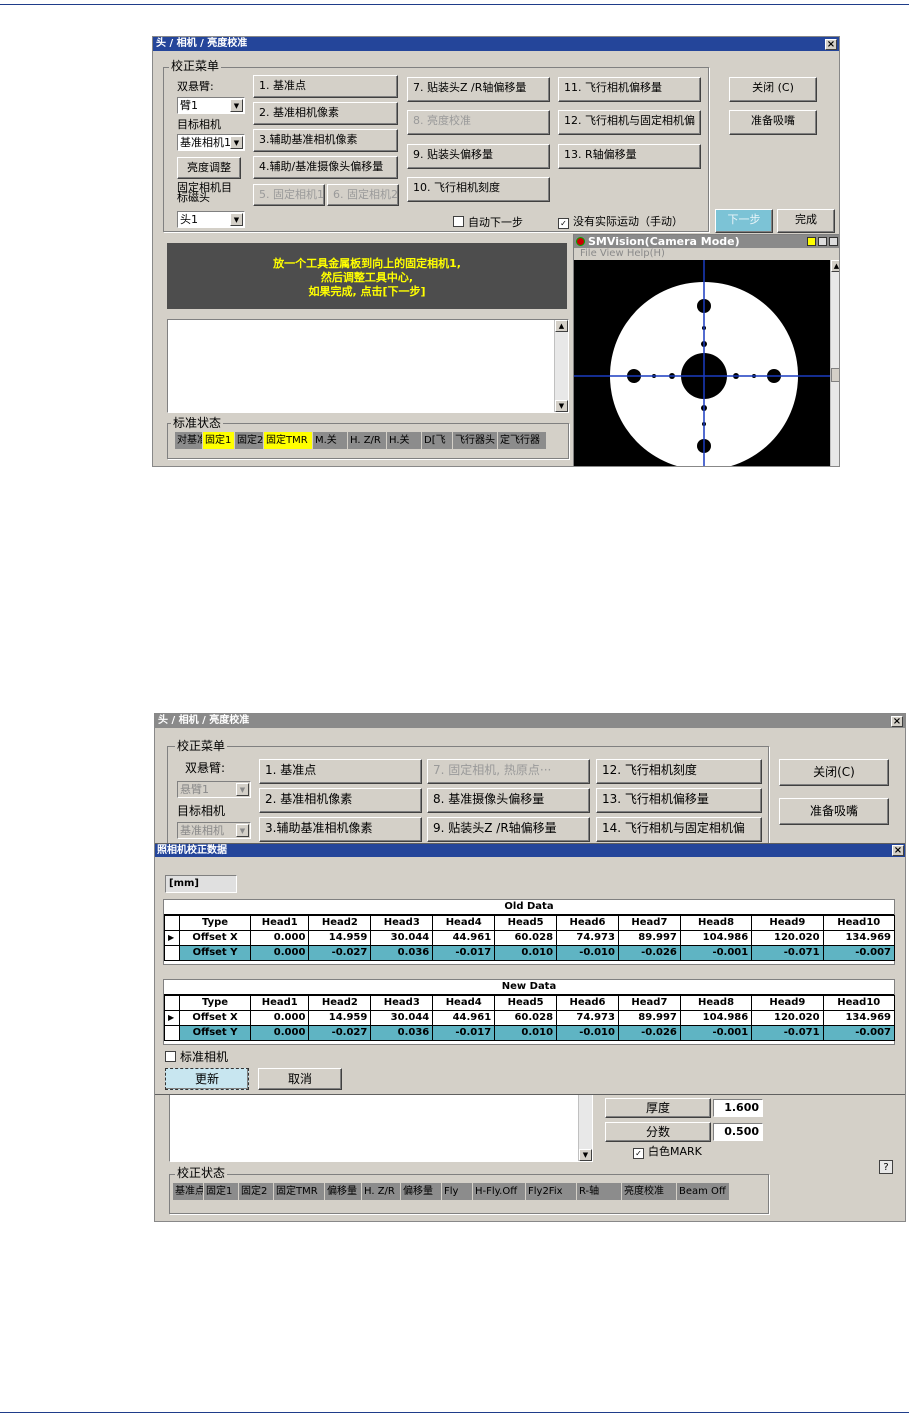 The width and height of the screenshot is (909, 1424). What do you see at coordinates (773, 89) in the screenshot?
I see `close-button: 关闭 (C)` at bounding box center [773, 89].